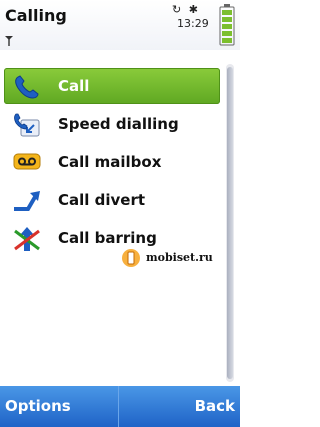 The image size is (320, 427). I want to click on menu-item-call-divert: Call divert, so click(112, 200).